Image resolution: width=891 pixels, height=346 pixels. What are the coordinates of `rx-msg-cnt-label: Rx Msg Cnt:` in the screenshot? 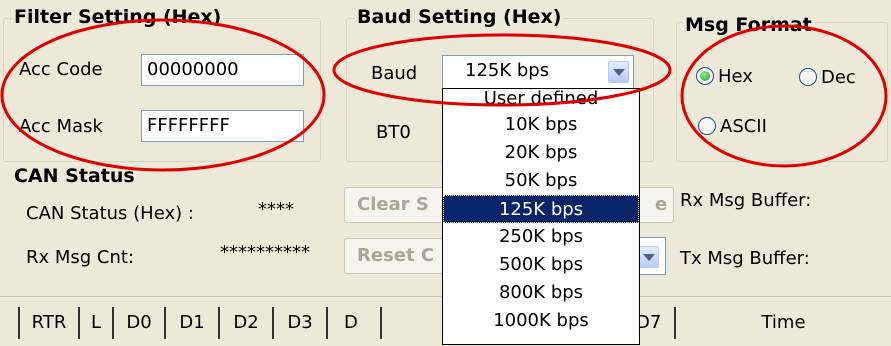 It's located at (80, 257).